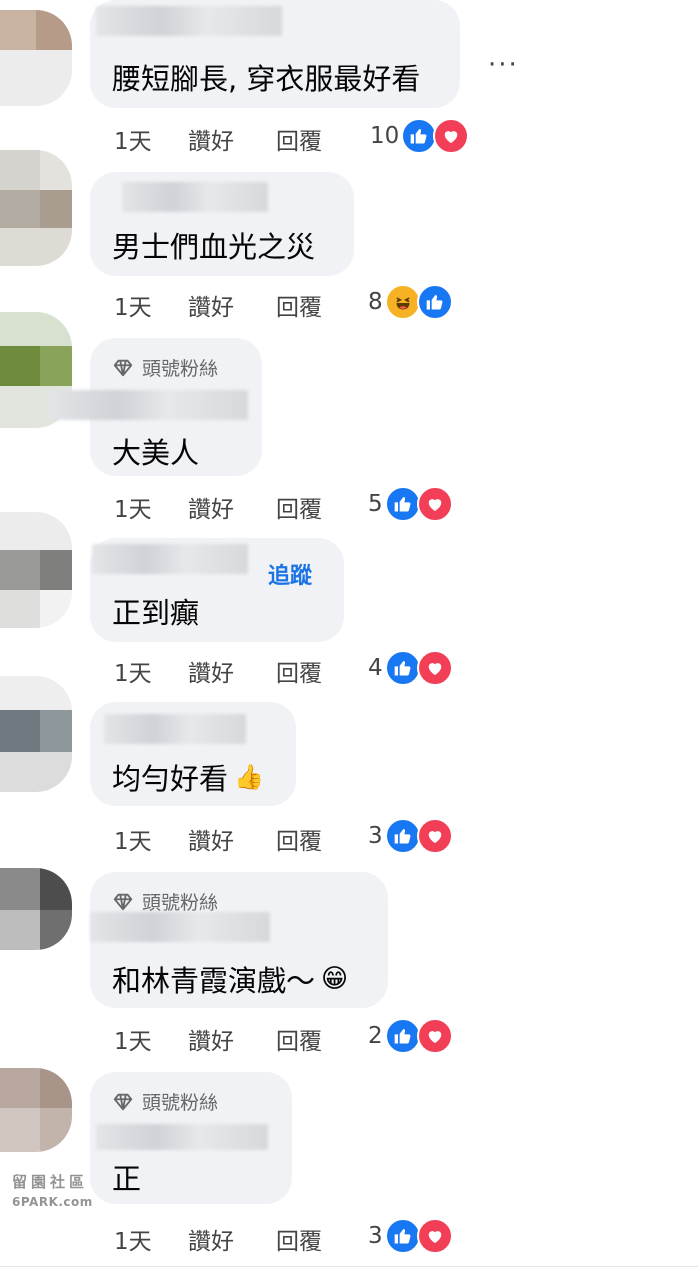 The height and width of the screenshot is (1274, 698). Describe the element at coordinates (410, 1036) in the screenshot. I see `reaction-summary: 2` at that location.